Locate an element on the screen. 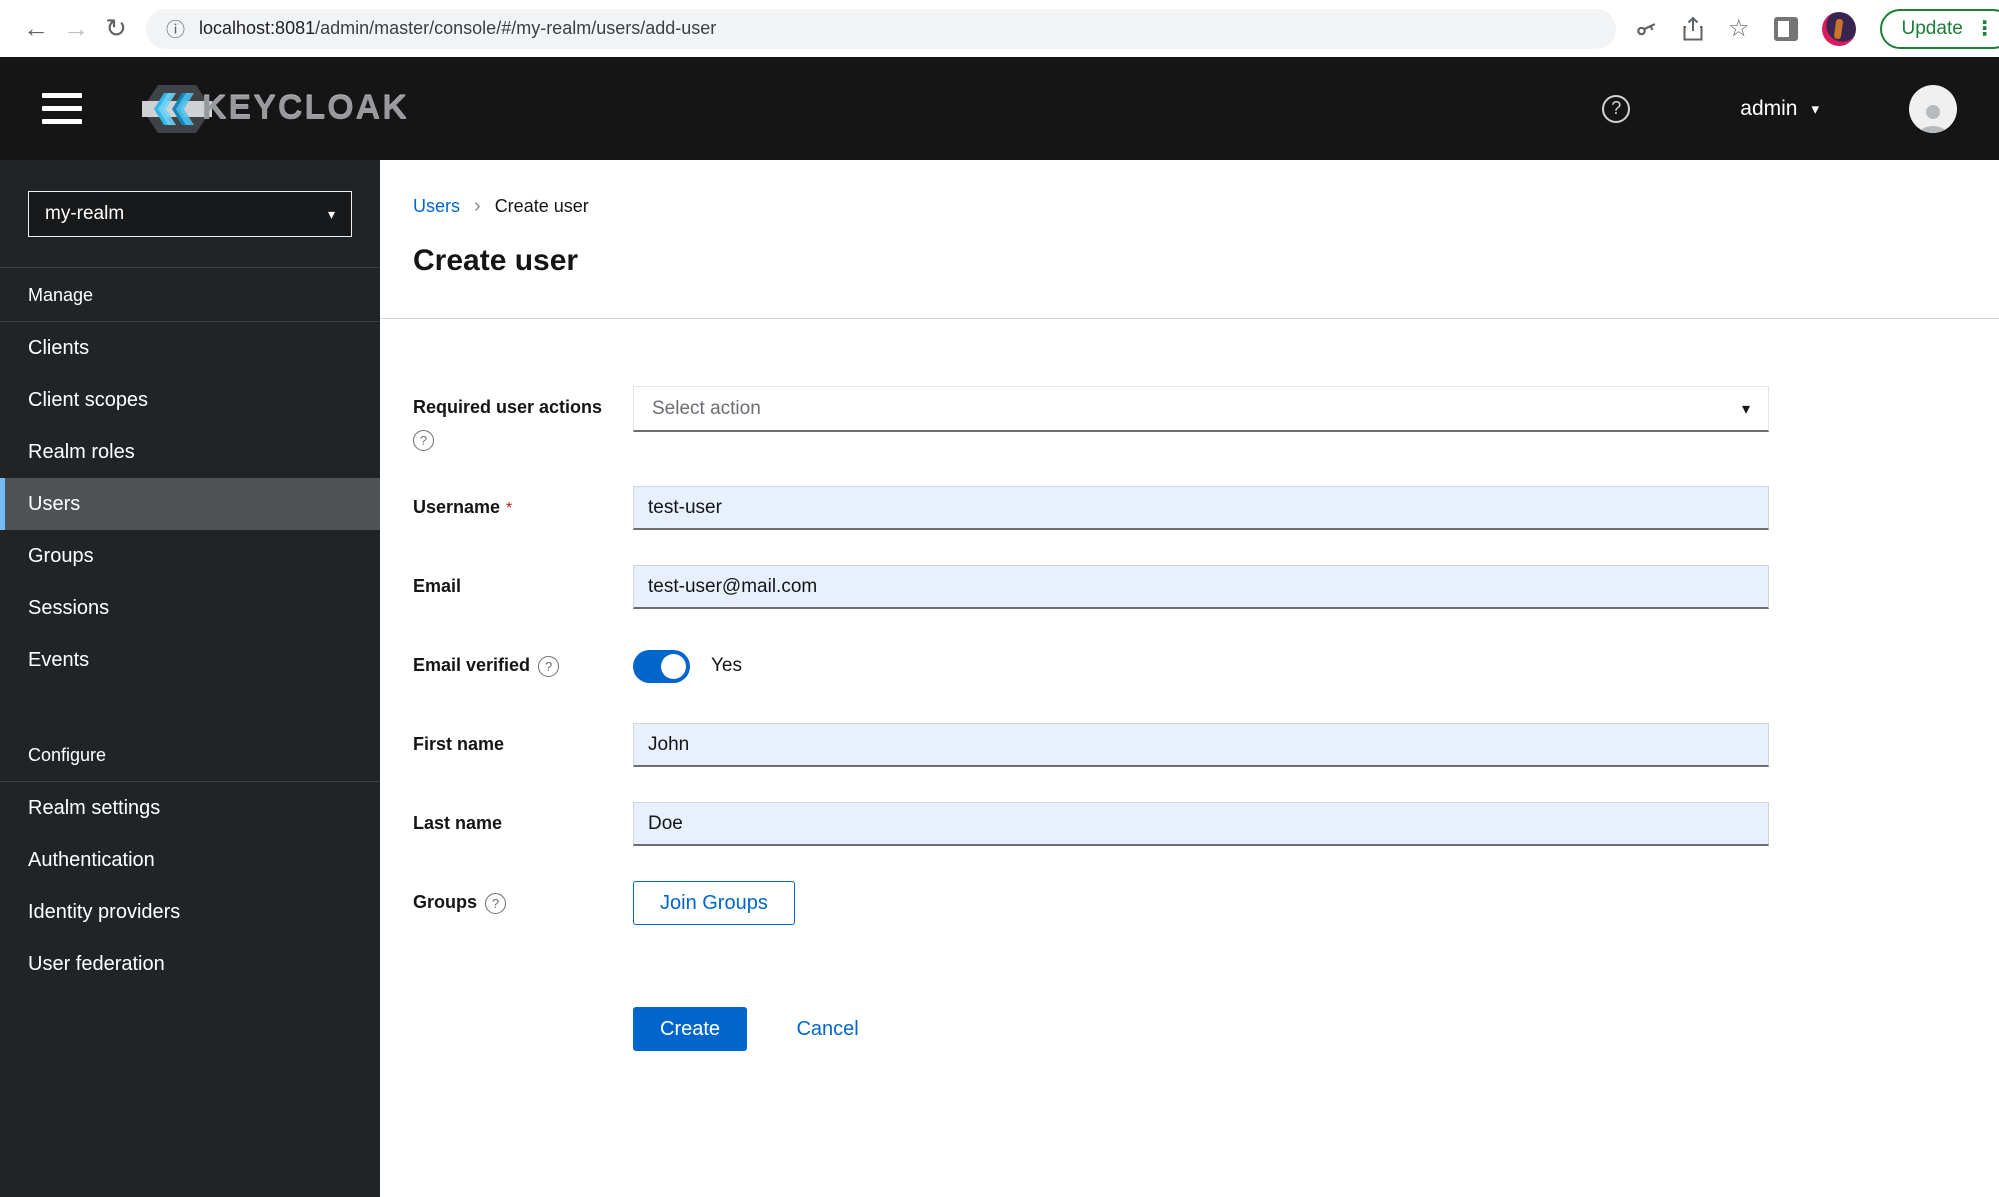 Image resolution: width=1999 pixels, height=1197 pixels. sidebar-item-users: Users is located at coordinates (190, 504).